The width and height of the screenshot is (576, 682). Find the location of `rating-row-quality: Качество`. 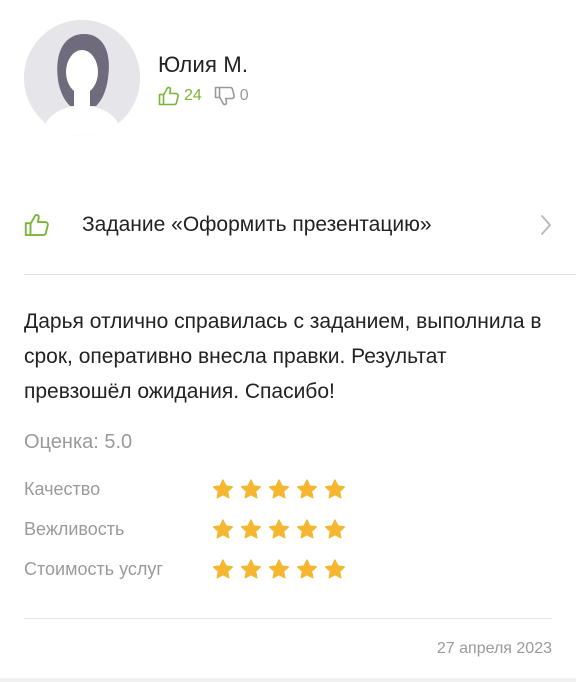

rating-row-quality: Качество is located at coordinates (188, 489).